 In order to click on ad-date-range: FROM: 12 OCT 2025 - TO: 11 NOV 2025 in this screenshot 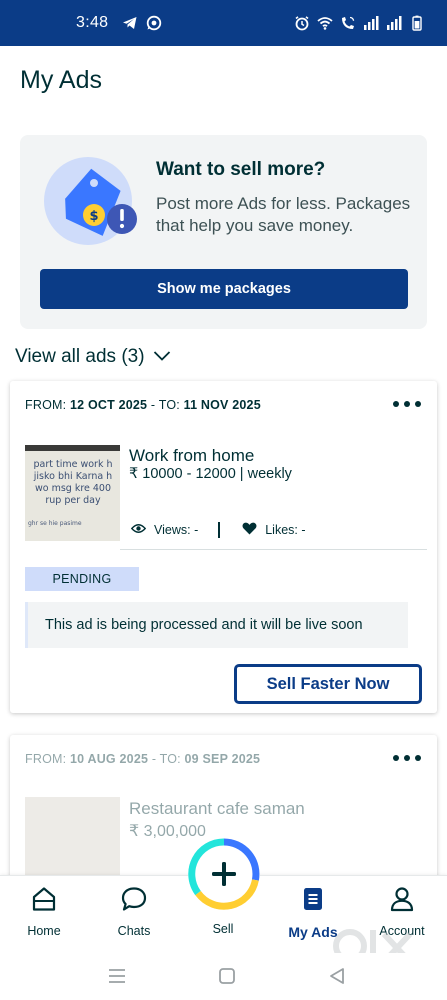, I will do `click(143, 405)`.